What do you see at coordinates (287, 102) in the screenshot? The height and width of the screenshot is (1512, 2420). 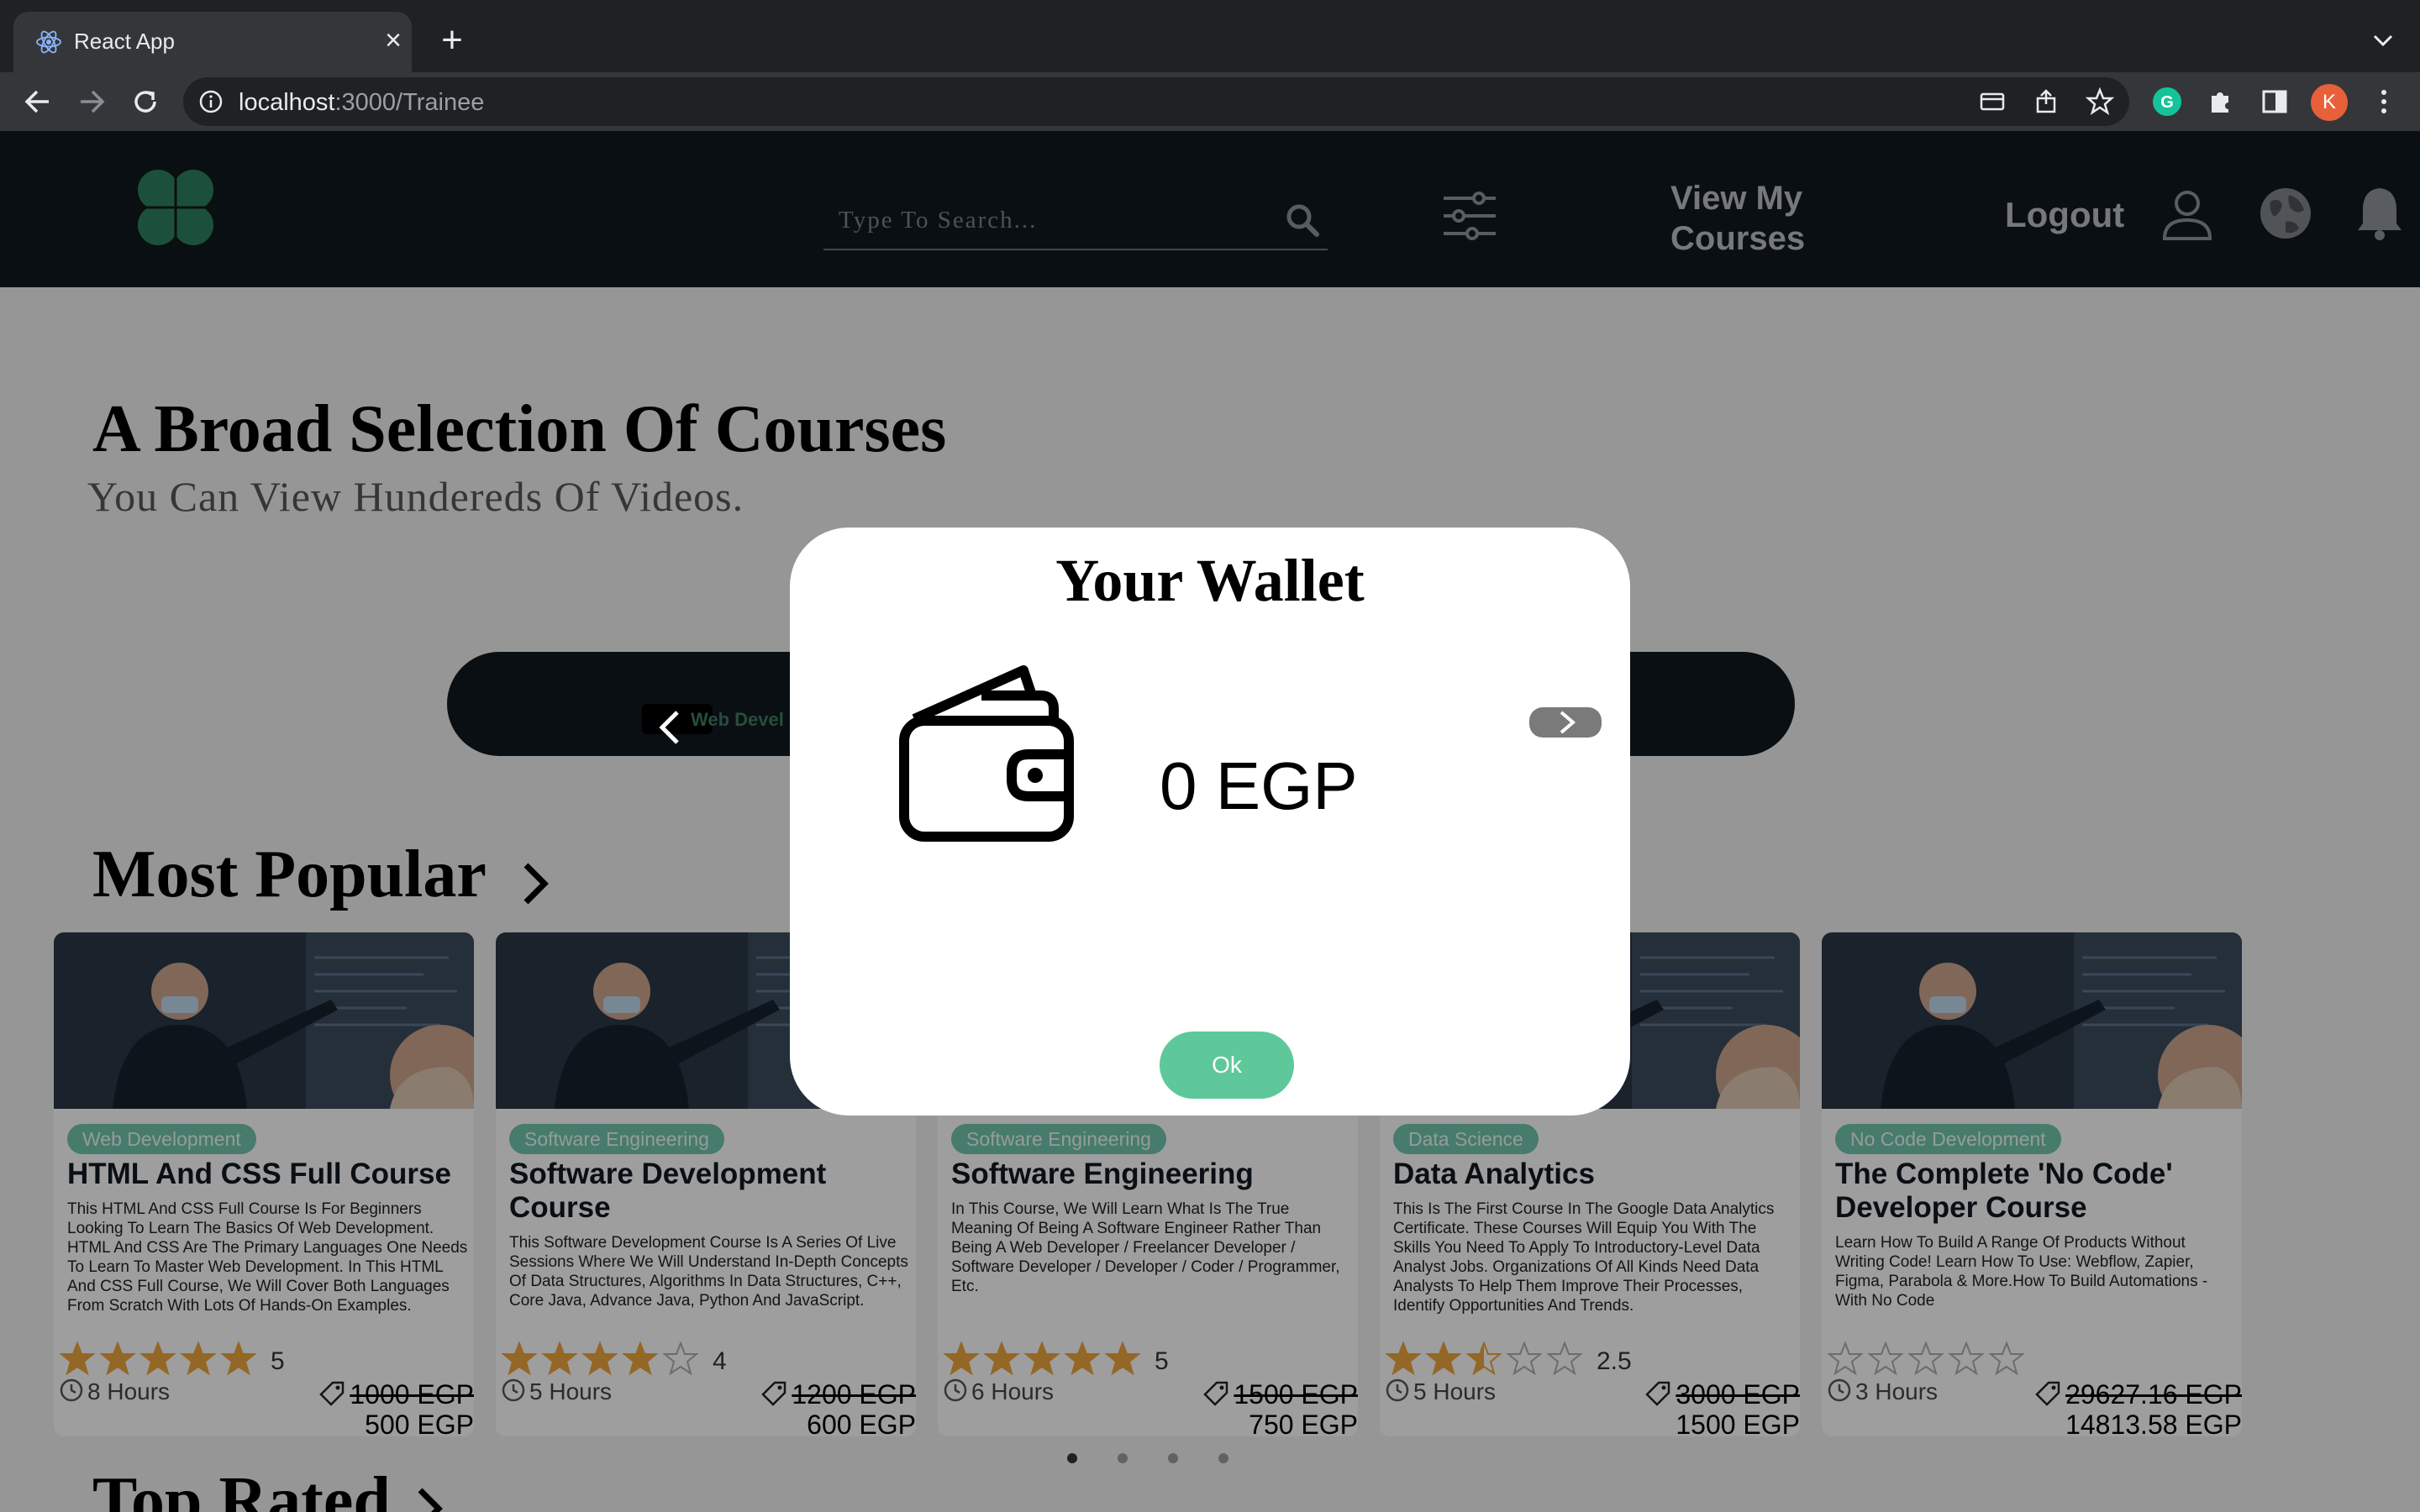 I see `url-host: localhost` at bounding box center [287, 102].